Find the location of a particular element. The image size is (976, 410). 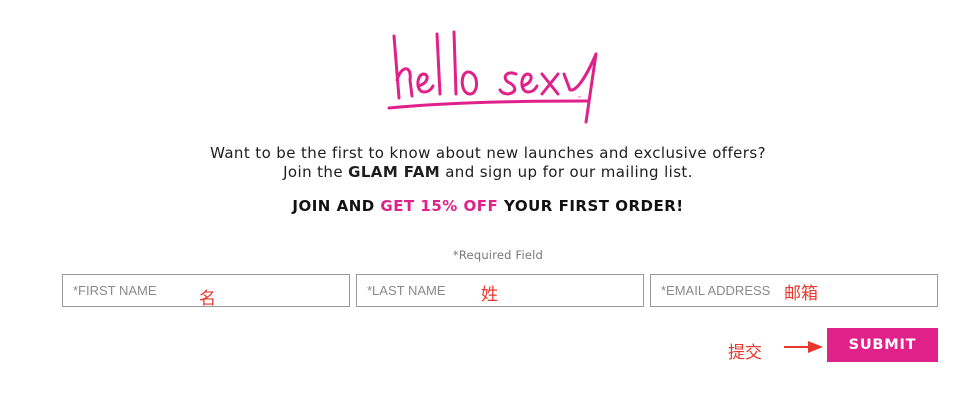

promo-pre: JOIN AND is located at coordinates (336, 206).